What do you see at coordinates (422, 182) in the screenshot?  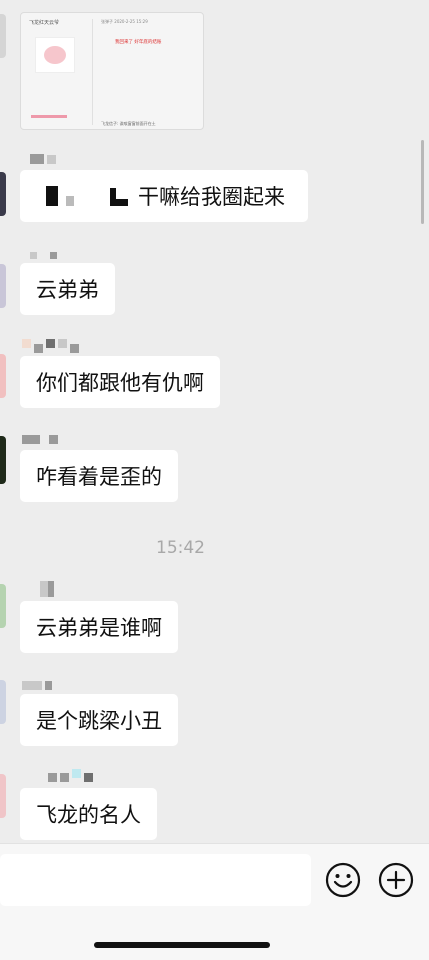 I see `scrollbar` at bounding box center [422, 182].